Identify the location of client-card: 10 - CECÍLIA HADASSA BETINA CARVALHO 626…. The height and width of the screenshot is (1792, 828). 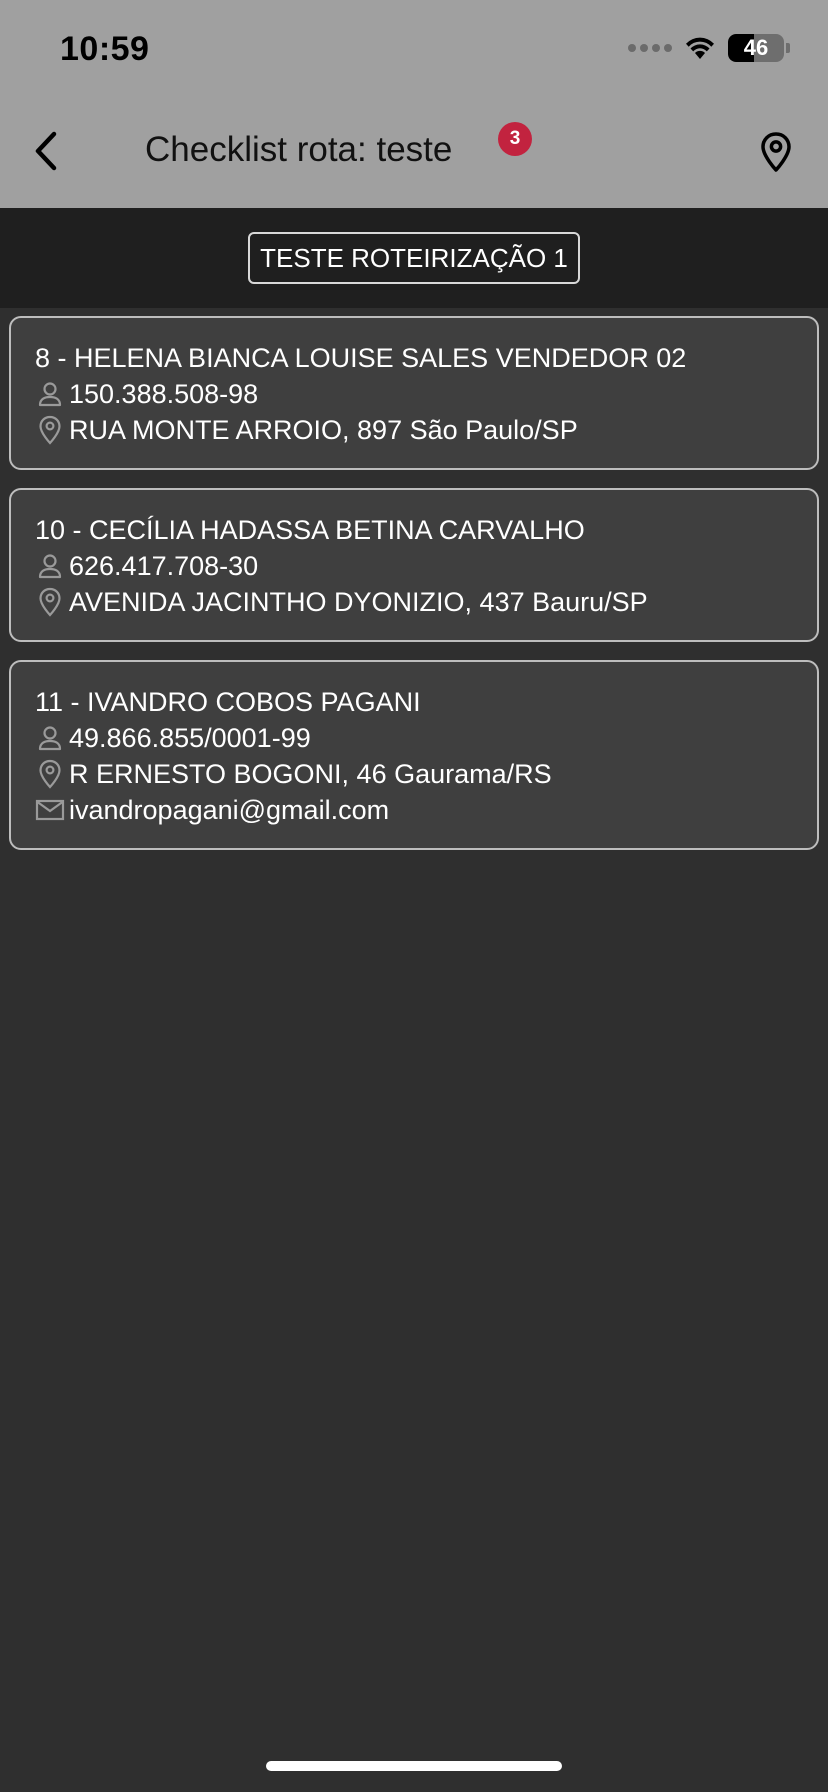
(414, 565).